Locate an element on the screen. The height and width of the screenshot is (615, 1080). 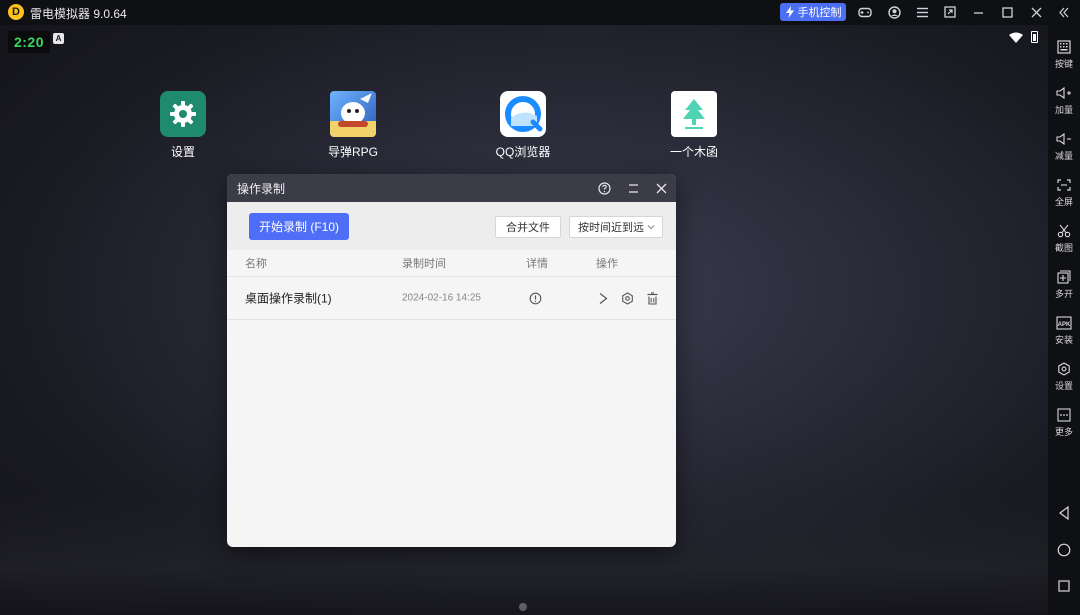
notification-badge: A is located at coordinates (58, 38).